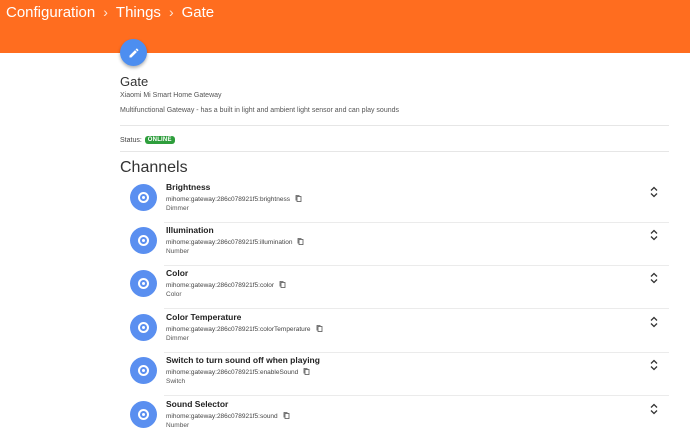  I want to click on pencil-icon, so click(134, 52).